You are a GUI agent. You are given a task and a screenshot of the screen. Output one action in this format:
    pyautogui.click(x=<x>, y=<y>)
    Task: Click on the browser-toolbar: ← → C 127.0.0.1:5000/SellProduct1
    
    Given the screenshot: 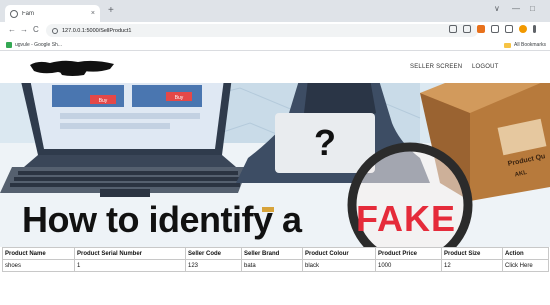 What is the action you would take?
    pyautogui.click(x=275, y=30)
    